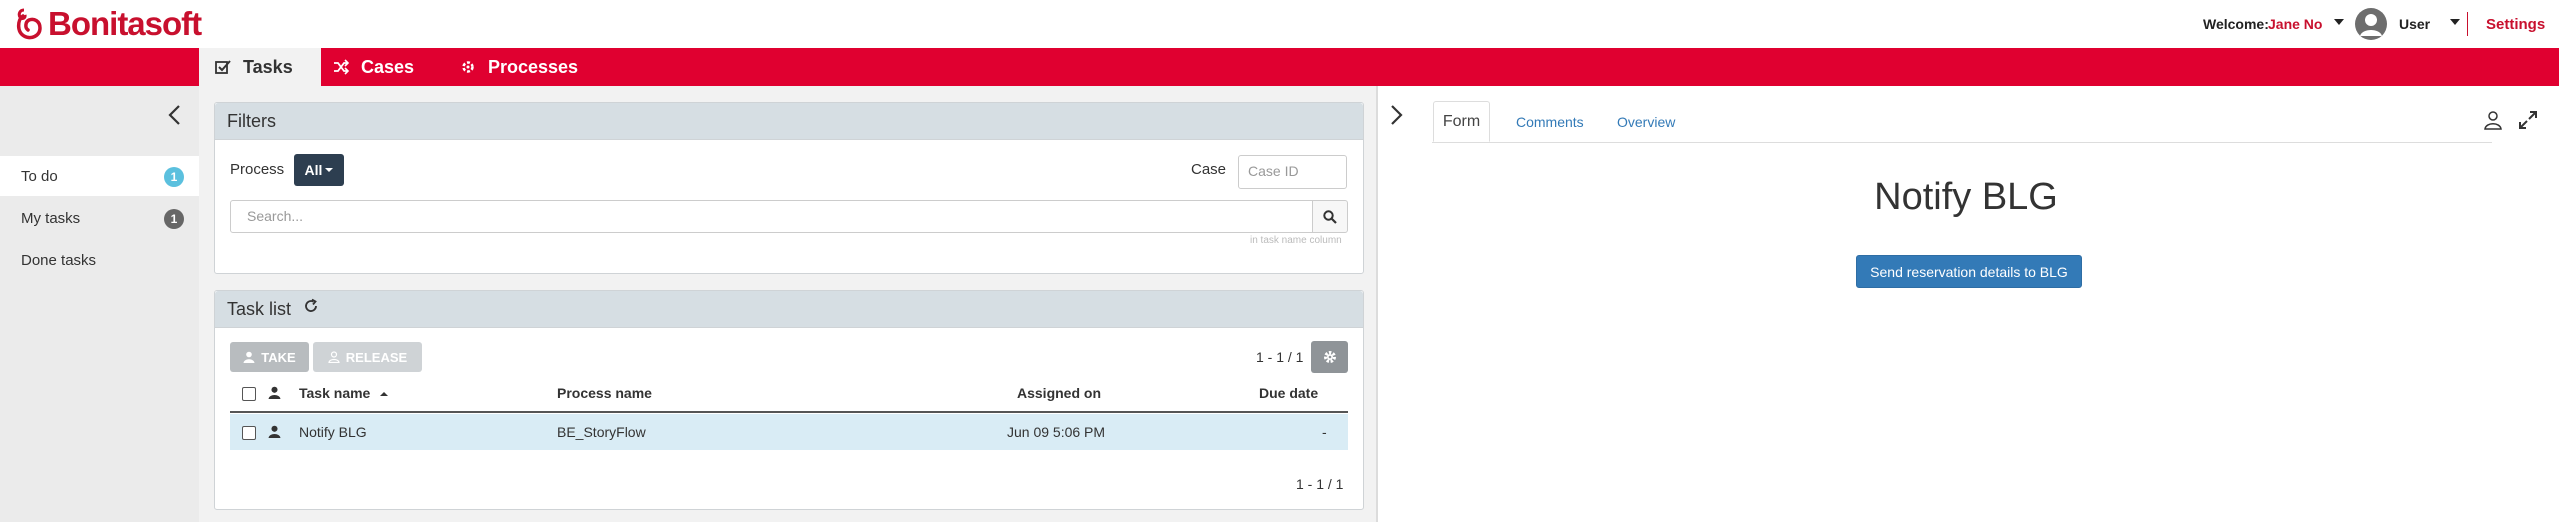 This screenshot has height=522, width=2559. I want to click on form-title: Notify BLG, so click(1966, 197).